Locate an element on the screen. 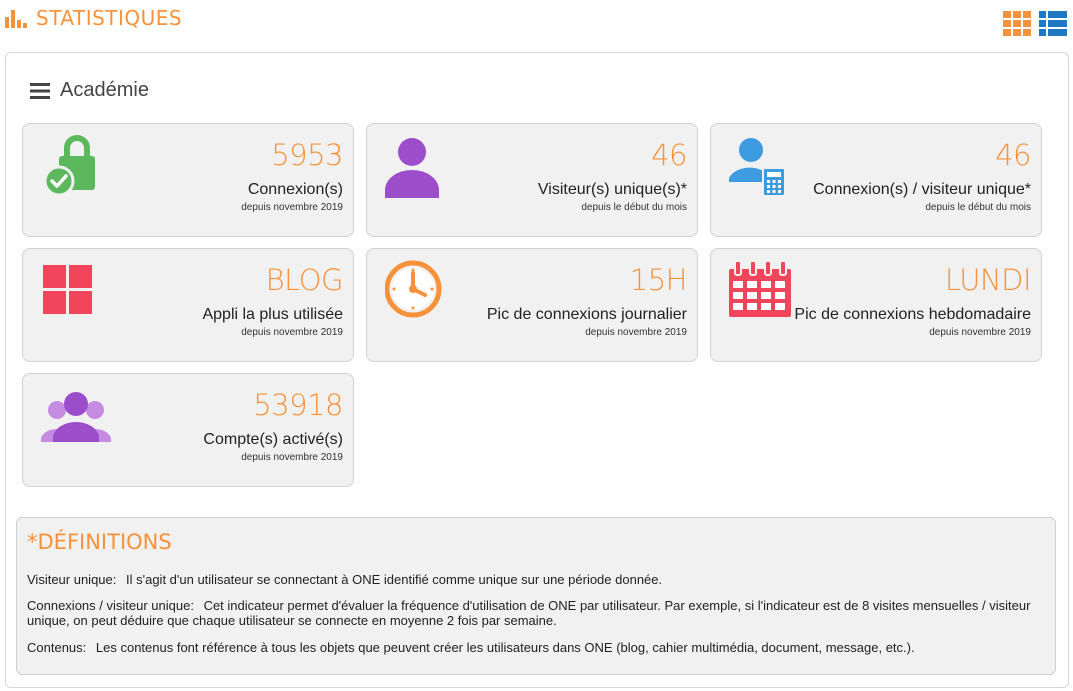 The width and height of the screenshot is (1073, 691). section-title: Académie is located at coordinates (104, 90).